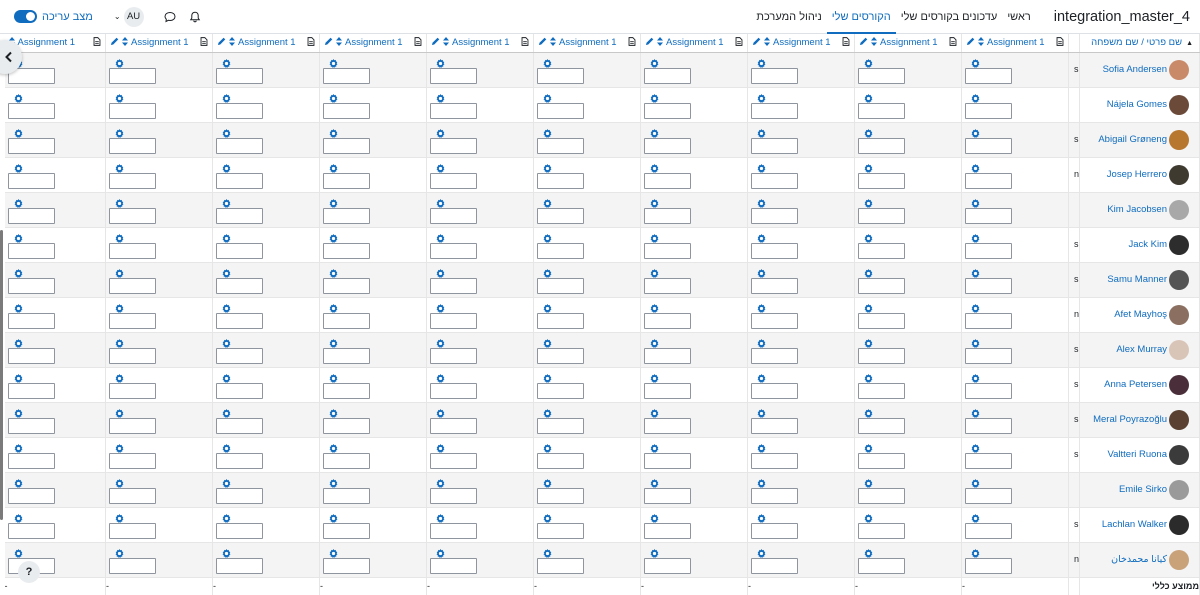  Describe the element at coordinates (170, 17) in the screenshot. I see `chat-icon` at that location.